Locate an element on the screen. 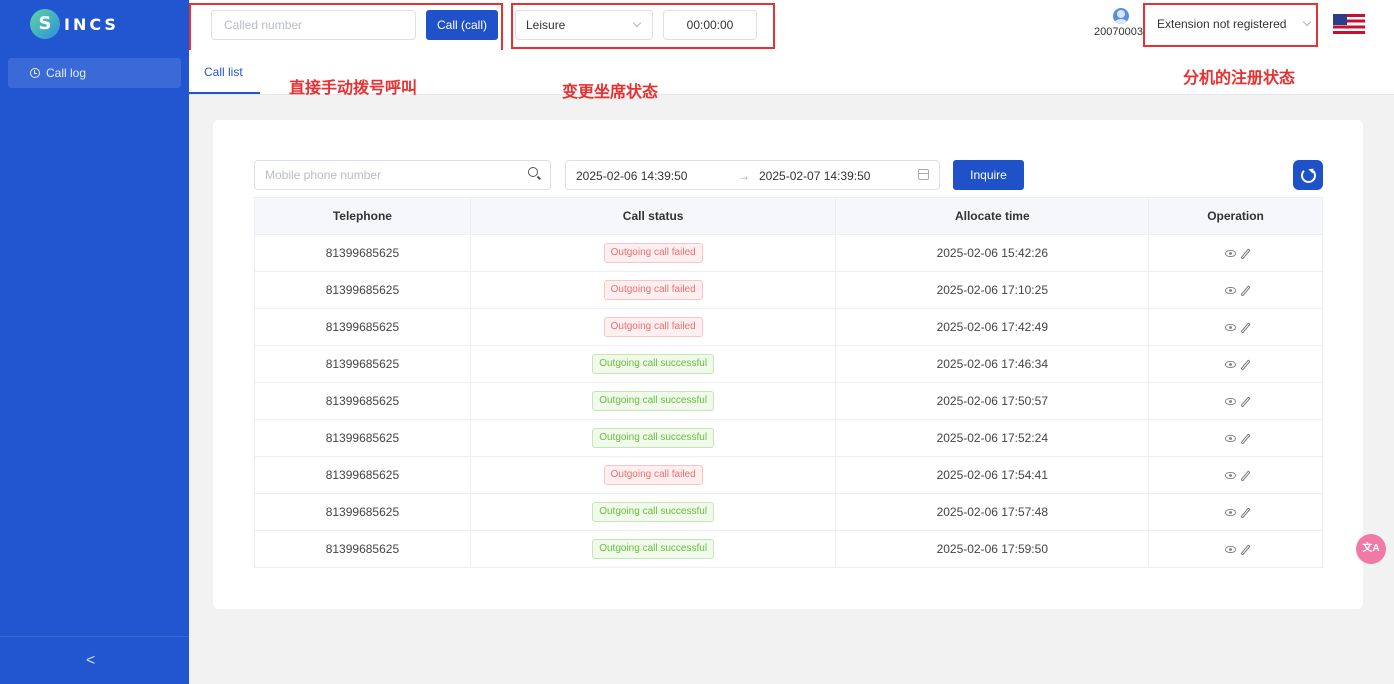 Image resolution: width=1394 pixels, height=684 pixels. logo-text: INCS is located at coordinates (91, 24).